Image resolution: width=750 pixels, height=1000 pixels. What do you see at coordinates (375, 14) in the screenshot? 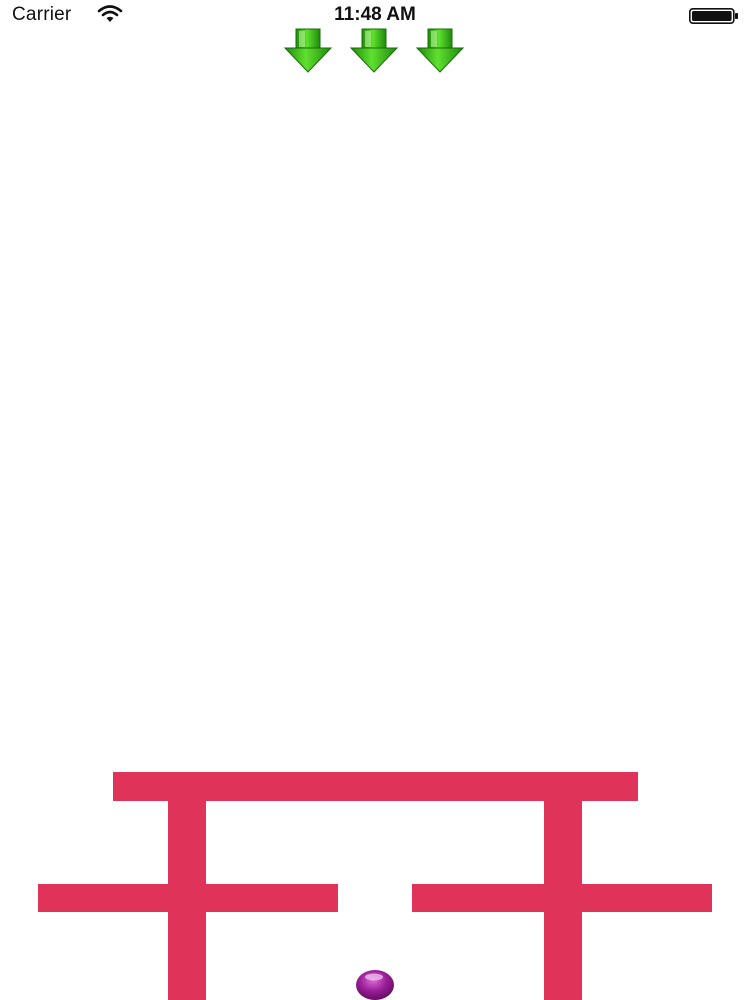
I see `clock: 11:48 AM` at bounding box center [375, 14].